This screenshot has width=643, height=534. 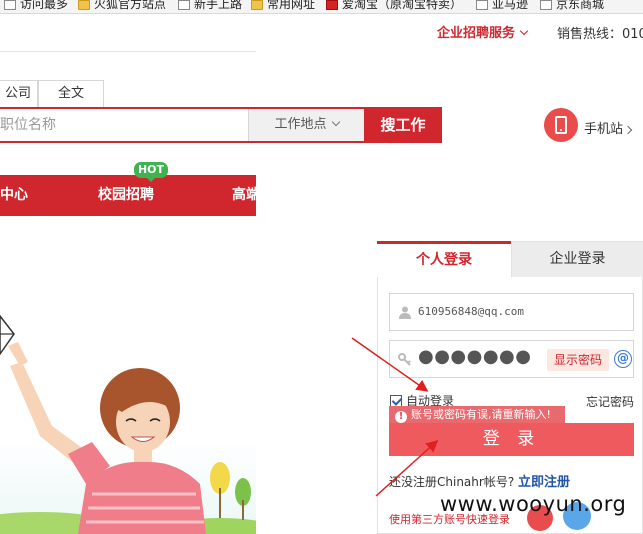 I want to click on nav-item-campus: 校园招聘, so click(x=126, y=195).